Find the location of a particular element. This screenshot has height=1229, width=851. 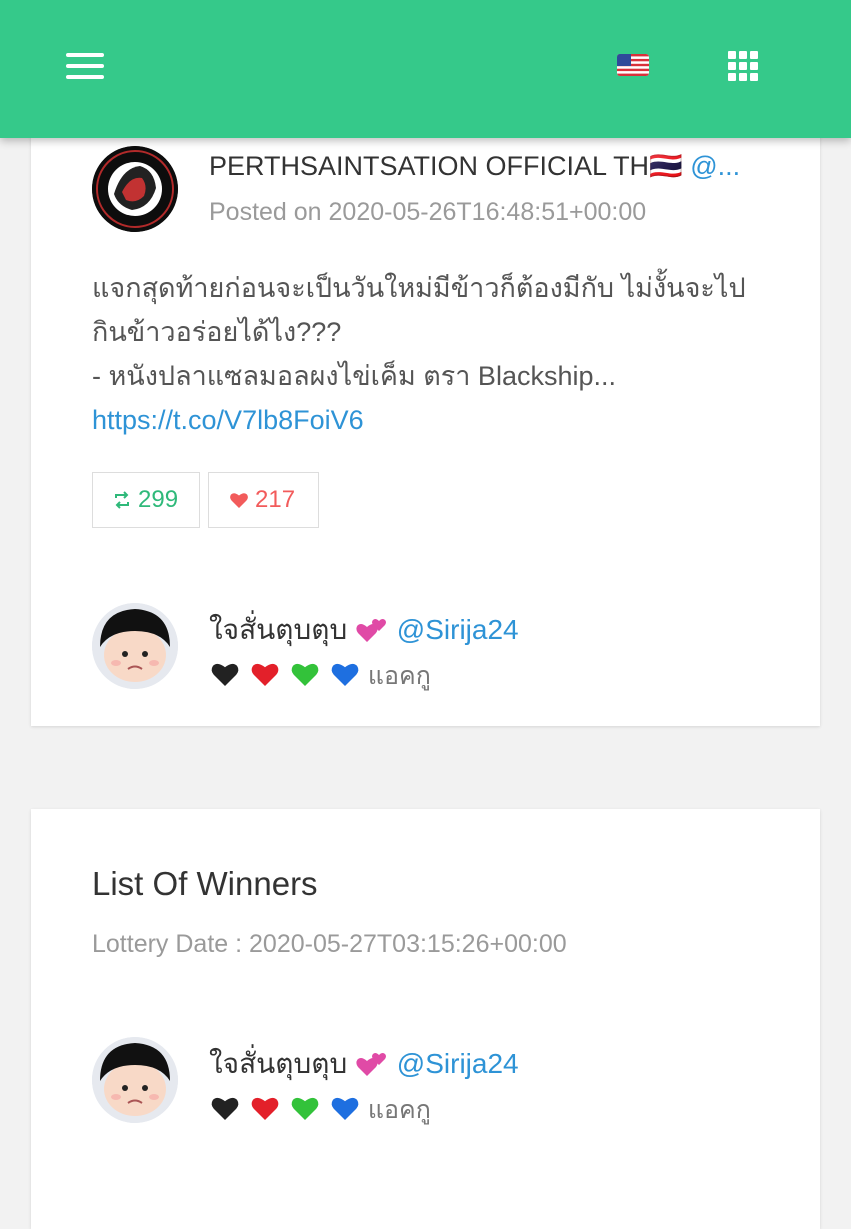

participant-bio: แอคกู is located at coordinates (399, 676).